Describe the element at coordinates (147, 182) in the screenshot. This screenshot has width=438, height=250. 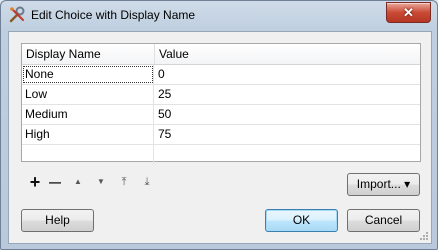
I see `move-to-bottom-button: ⤓` at that location.